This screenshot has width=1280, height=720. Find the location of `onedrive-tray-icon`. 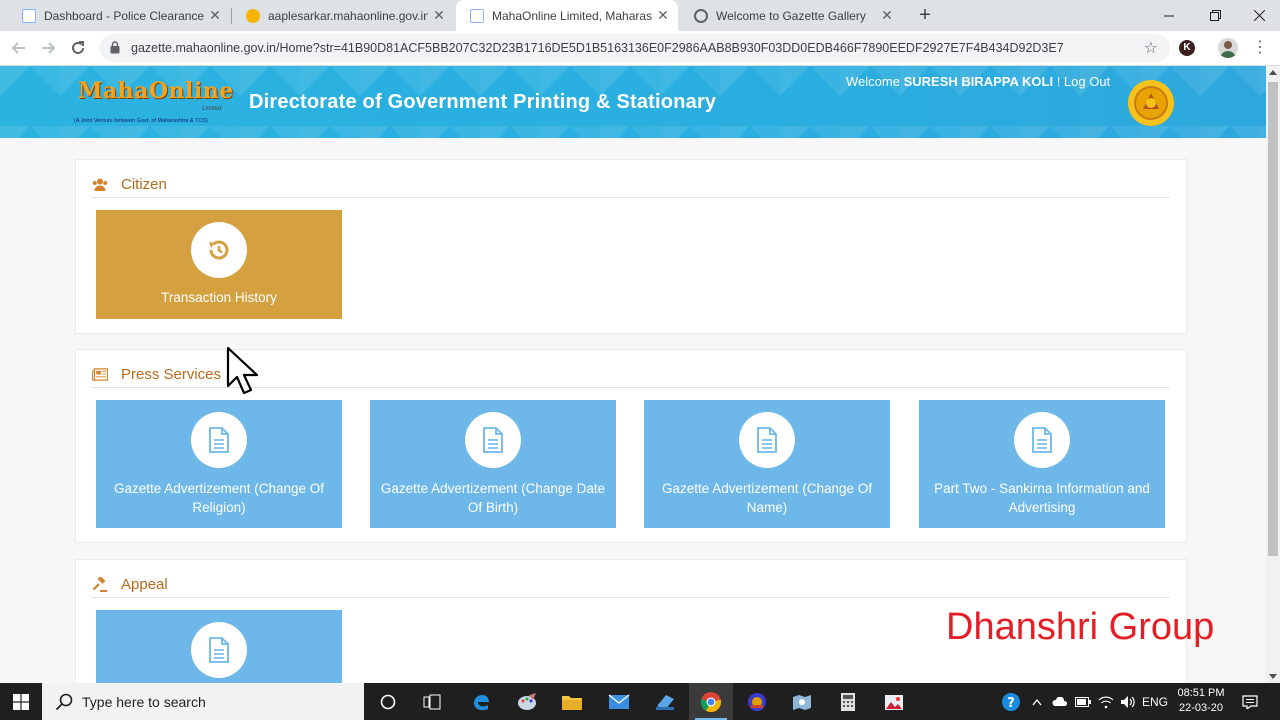

onedrive-tray-icon is located at coordinates (1060, 701).